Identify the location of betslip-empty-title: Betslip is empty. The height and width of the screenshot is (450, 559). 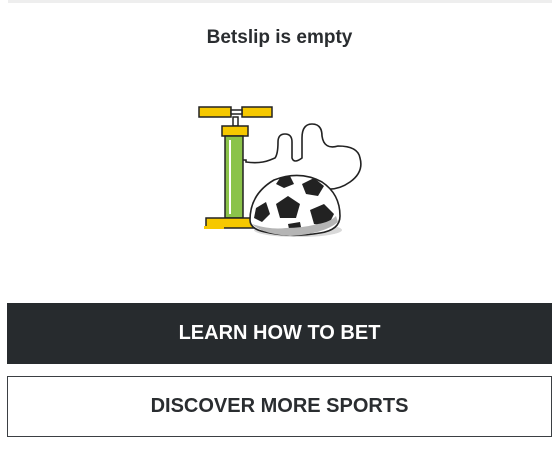
(279, 37).